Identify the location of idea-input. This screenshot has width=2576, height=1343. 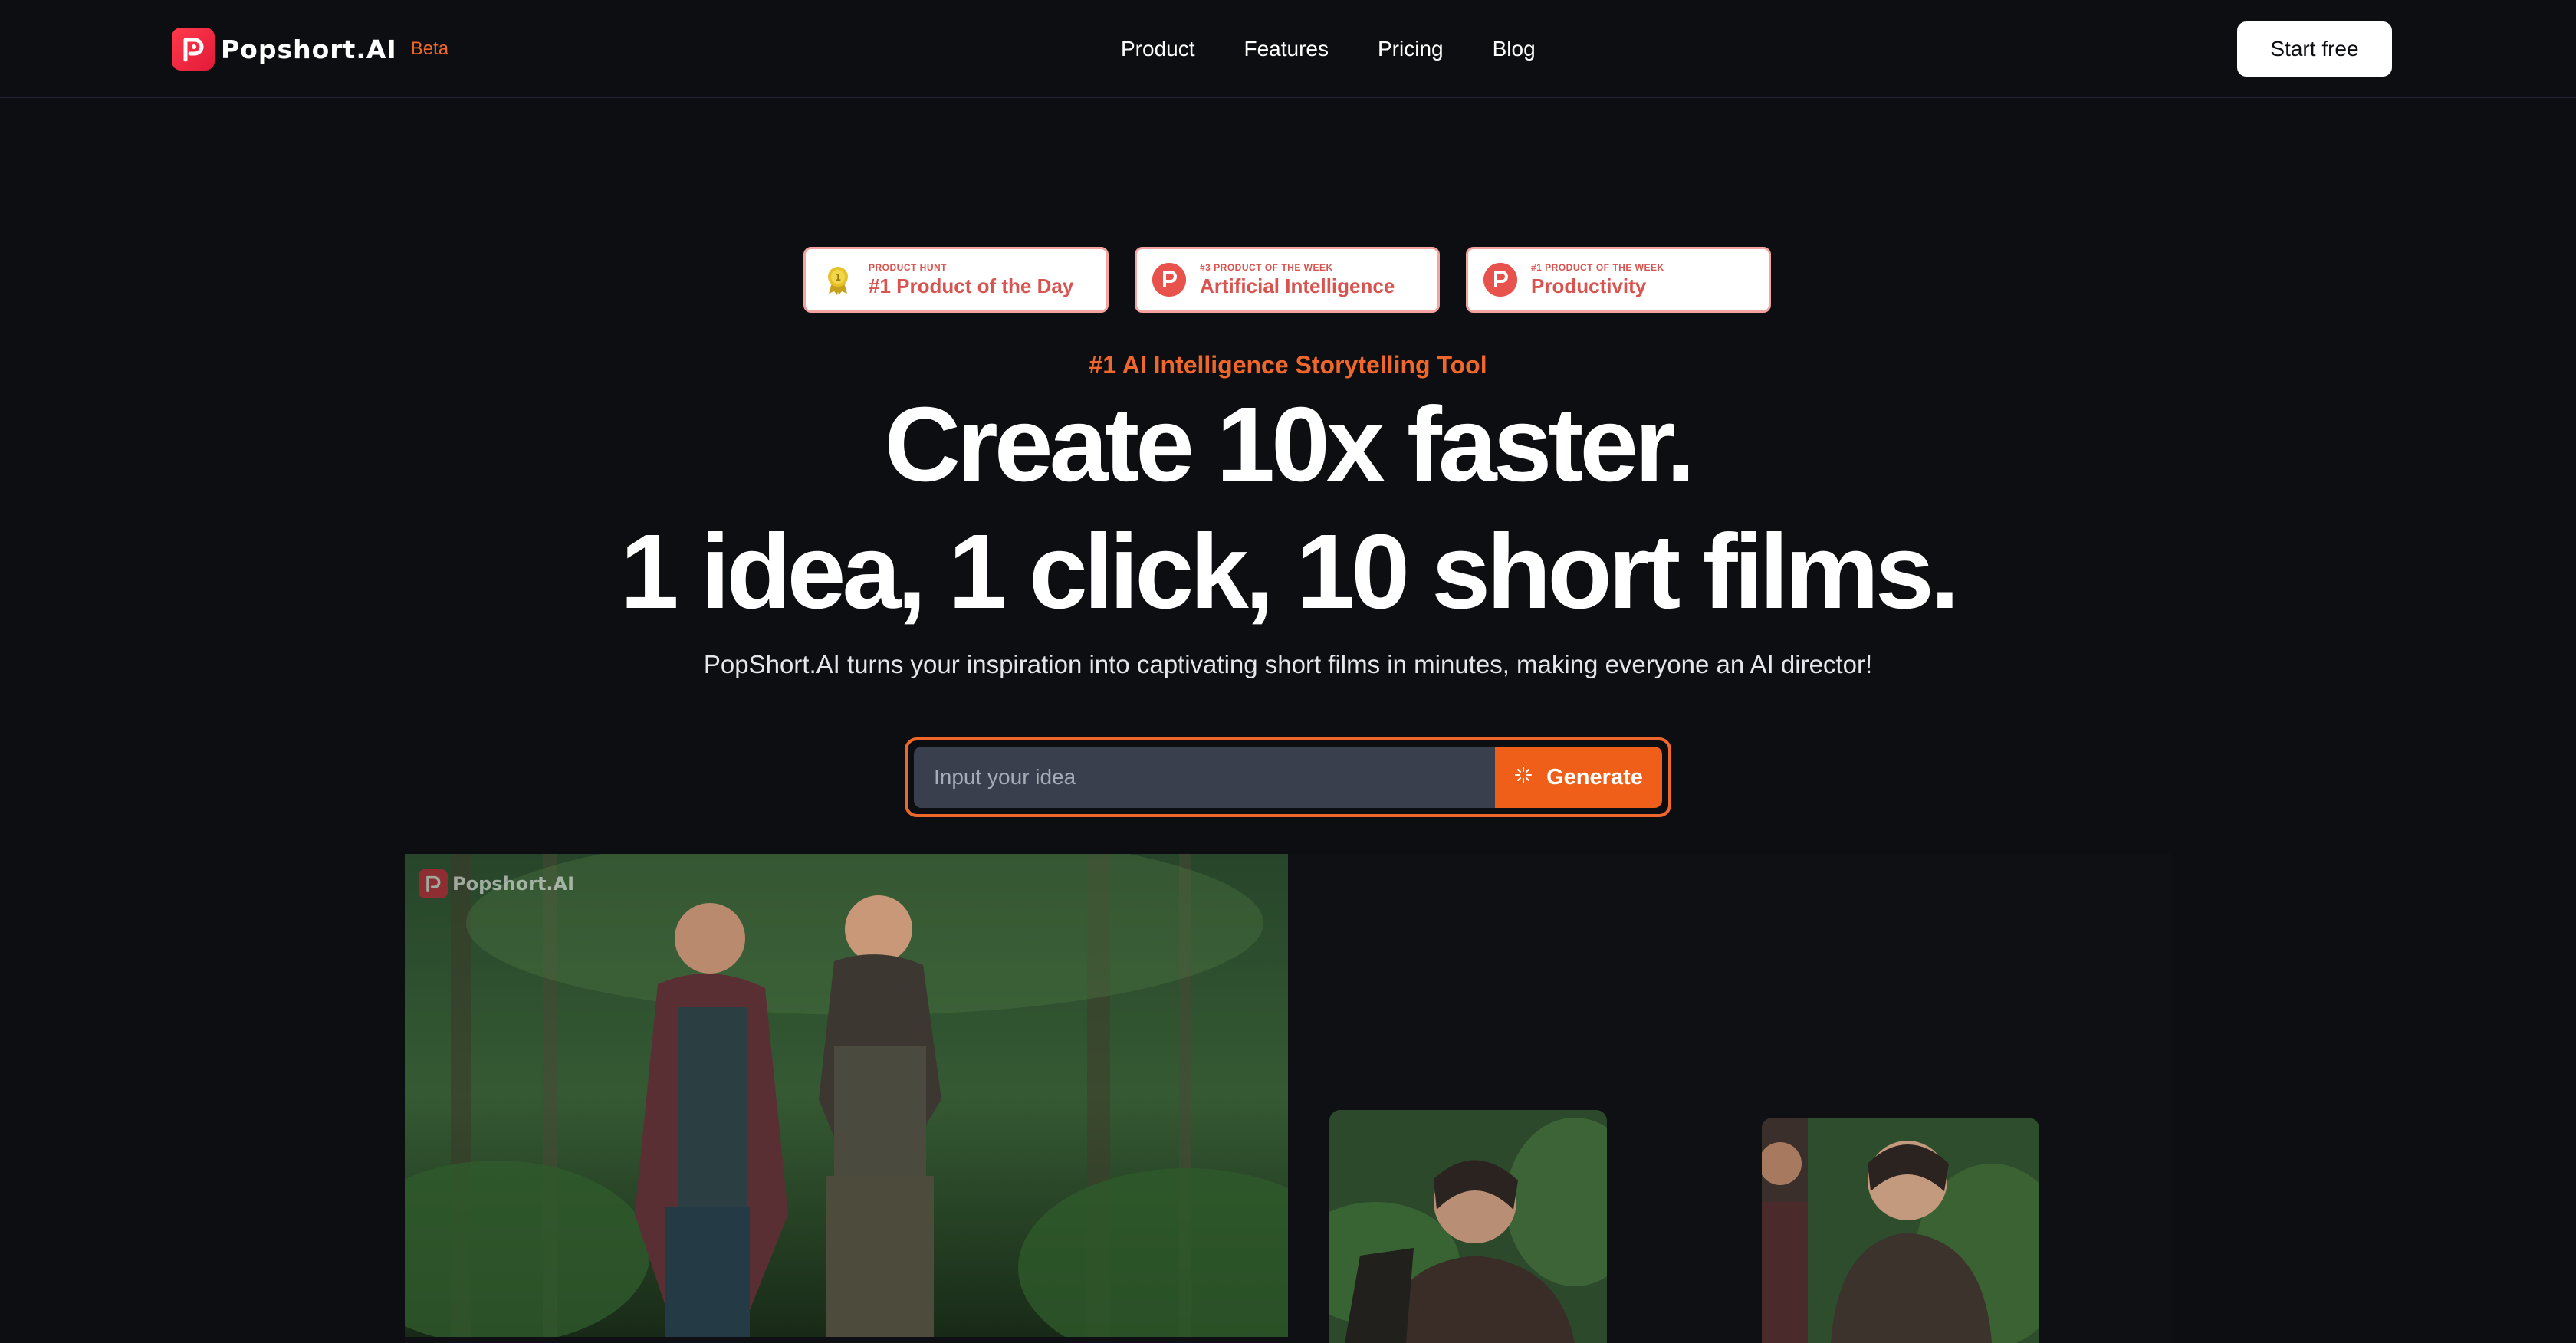
(1205, 778).